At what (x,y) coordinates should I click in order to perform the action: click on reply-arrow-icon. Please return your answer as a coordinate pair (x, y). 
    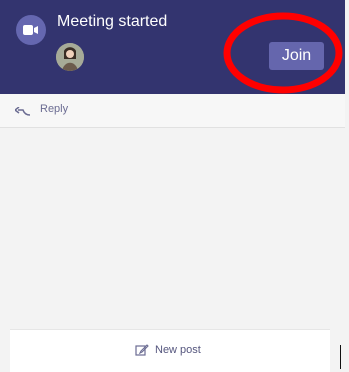
    Looking at the image, I should click on (22, 113).